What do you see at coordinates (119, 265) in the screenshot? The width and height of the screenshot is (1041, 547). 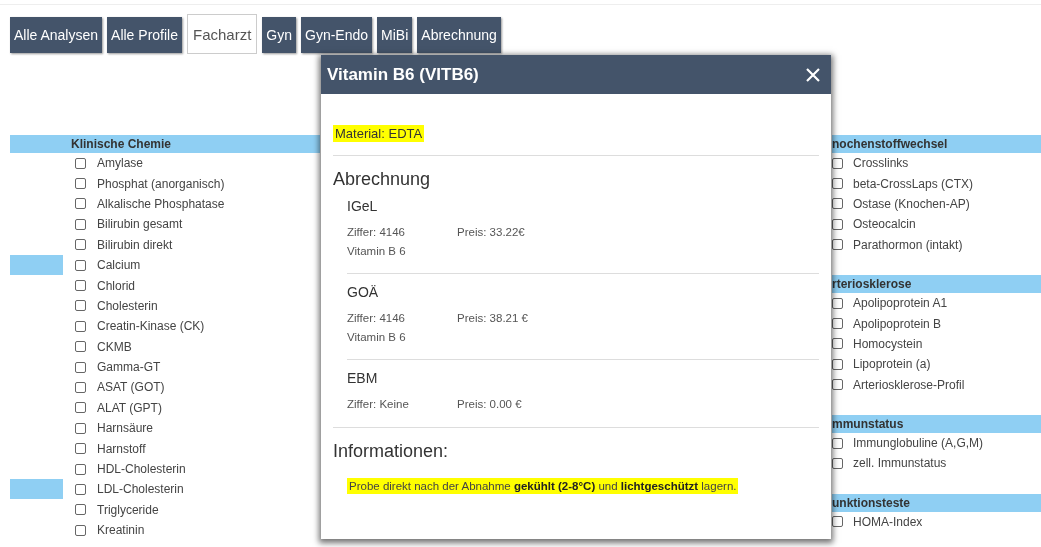 I see `checkbox-label: Calcium` at bounding box center [119, 265].